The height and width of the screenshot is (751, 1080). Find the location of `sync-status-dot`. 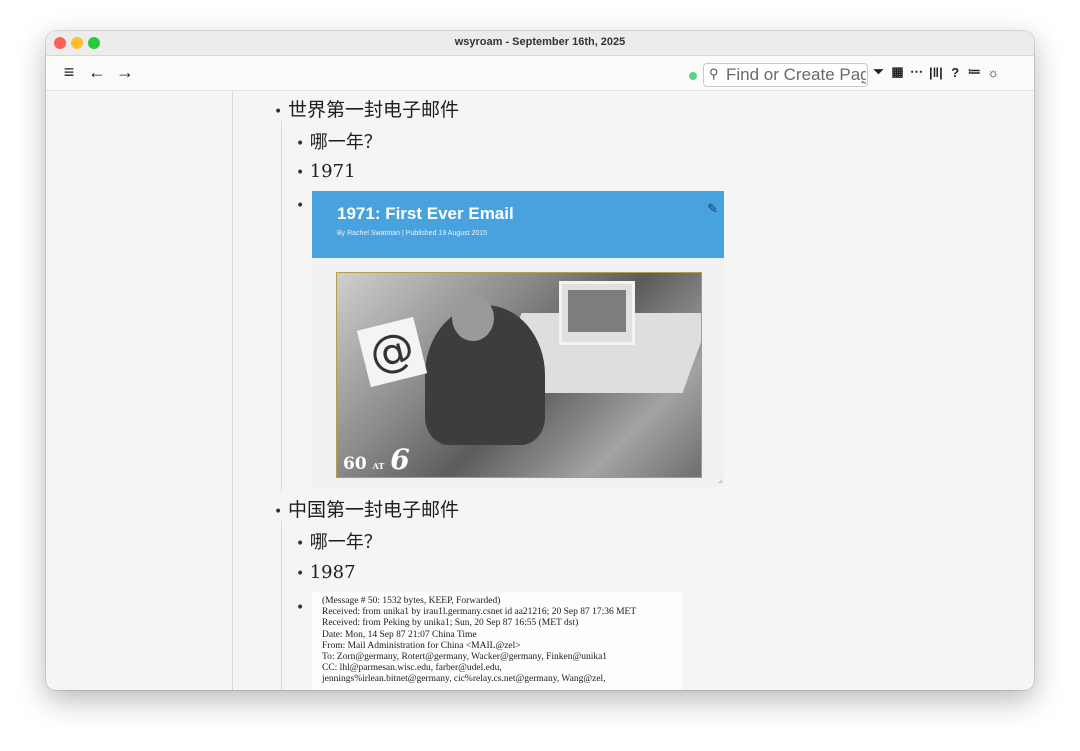

sync-status-dot is located at coordinates (693, 76).